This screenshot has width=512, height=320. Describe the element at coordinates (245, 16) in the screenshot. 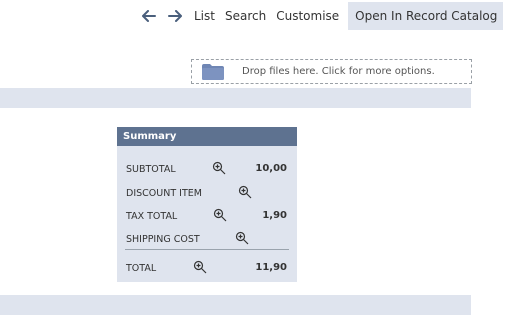

I see `search-link: Search` at that location.